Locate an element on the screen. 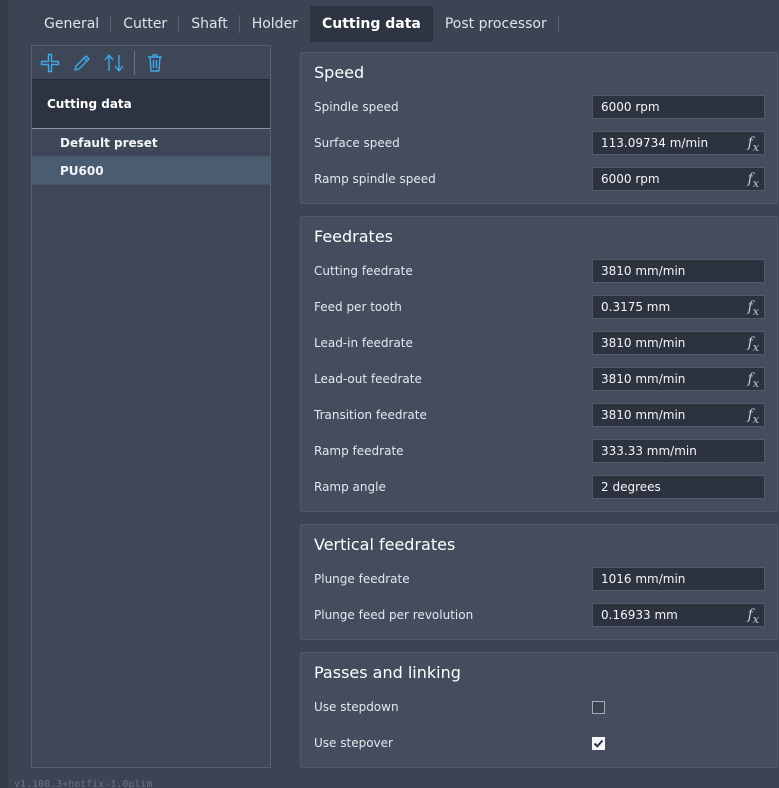 The height and width of the screenshot is (788, 779). cutting-feedrate-input: 3810 mm/min is located at coordinates (678, 271).